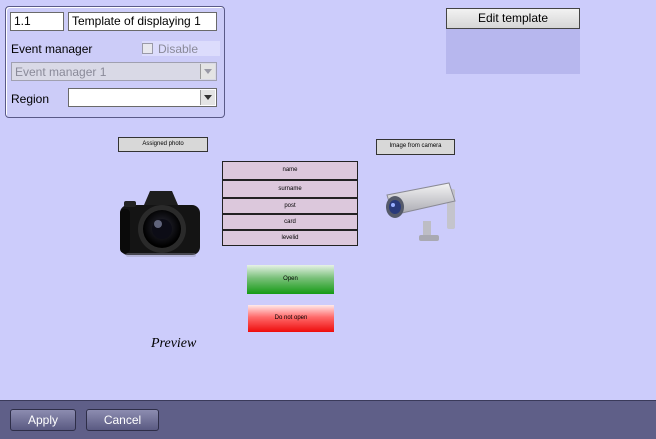  Describe the element at coordinates (160, 224) in the screenshot. I see `photo-camera-icon` at that location.